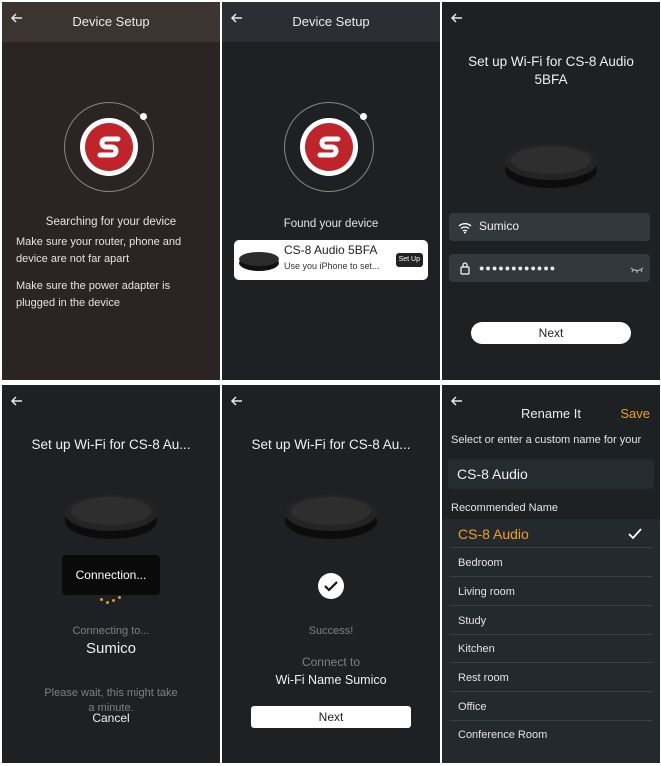 The image size is (661, 766). I want to click on hide-password-icon, so click(637, 268).